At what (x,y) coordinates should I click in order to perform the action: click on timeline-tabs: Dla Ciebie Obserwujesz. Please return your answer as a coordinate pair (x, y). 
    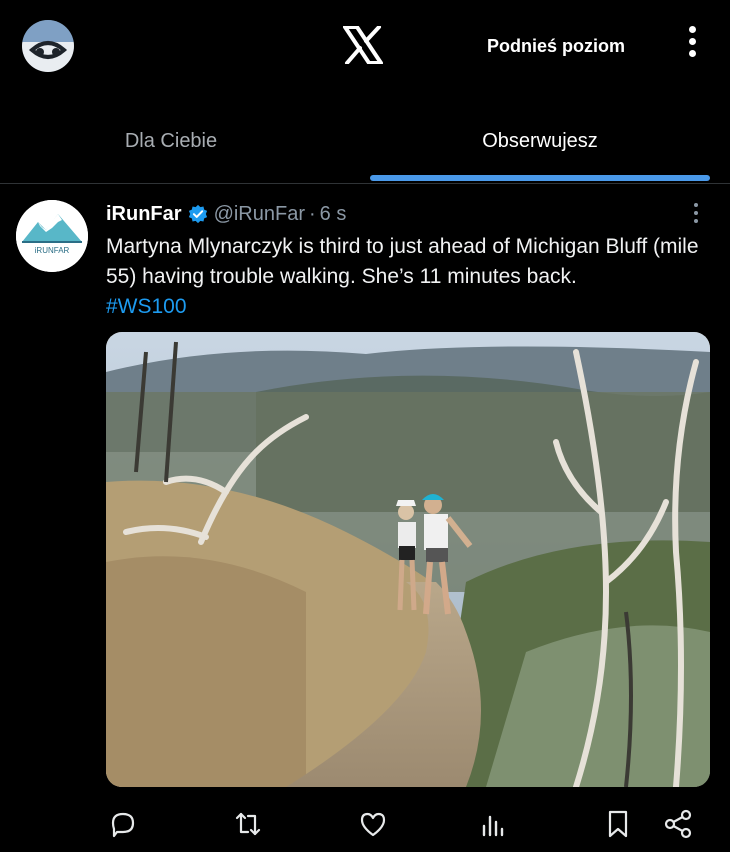
    Looking at the image, I should click on (365, 142).